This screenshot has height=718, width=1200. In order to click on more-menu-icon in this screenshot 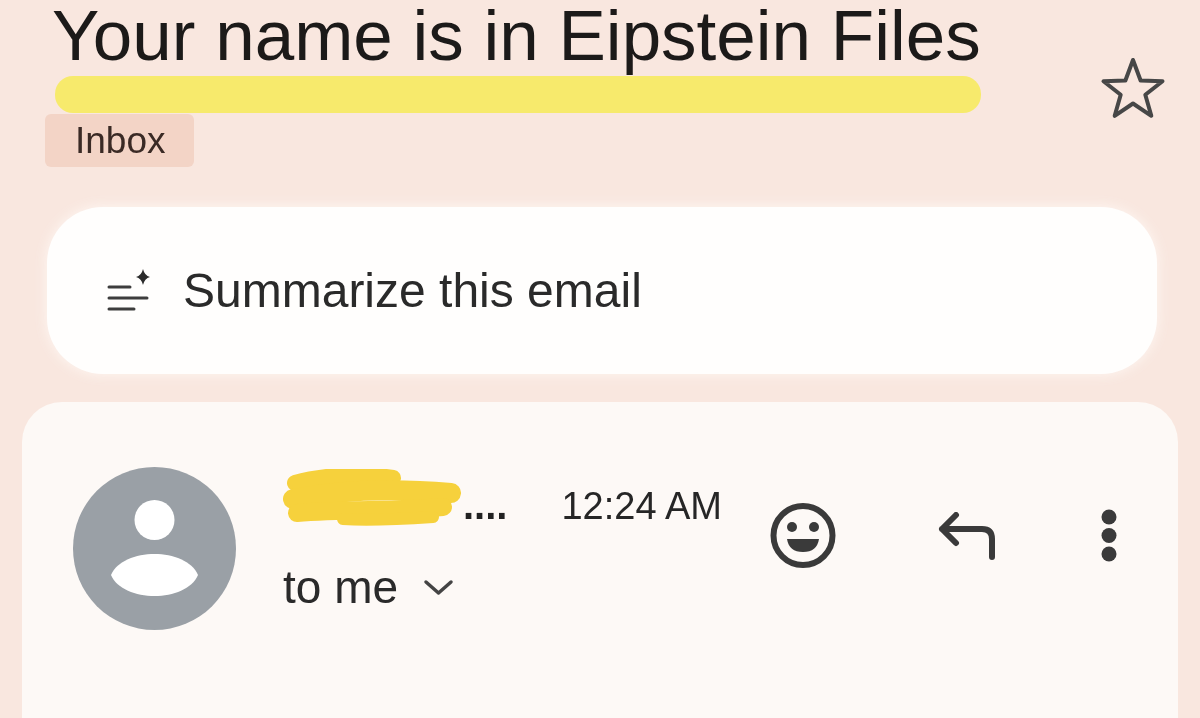, I will do `click(1109, 535)`.